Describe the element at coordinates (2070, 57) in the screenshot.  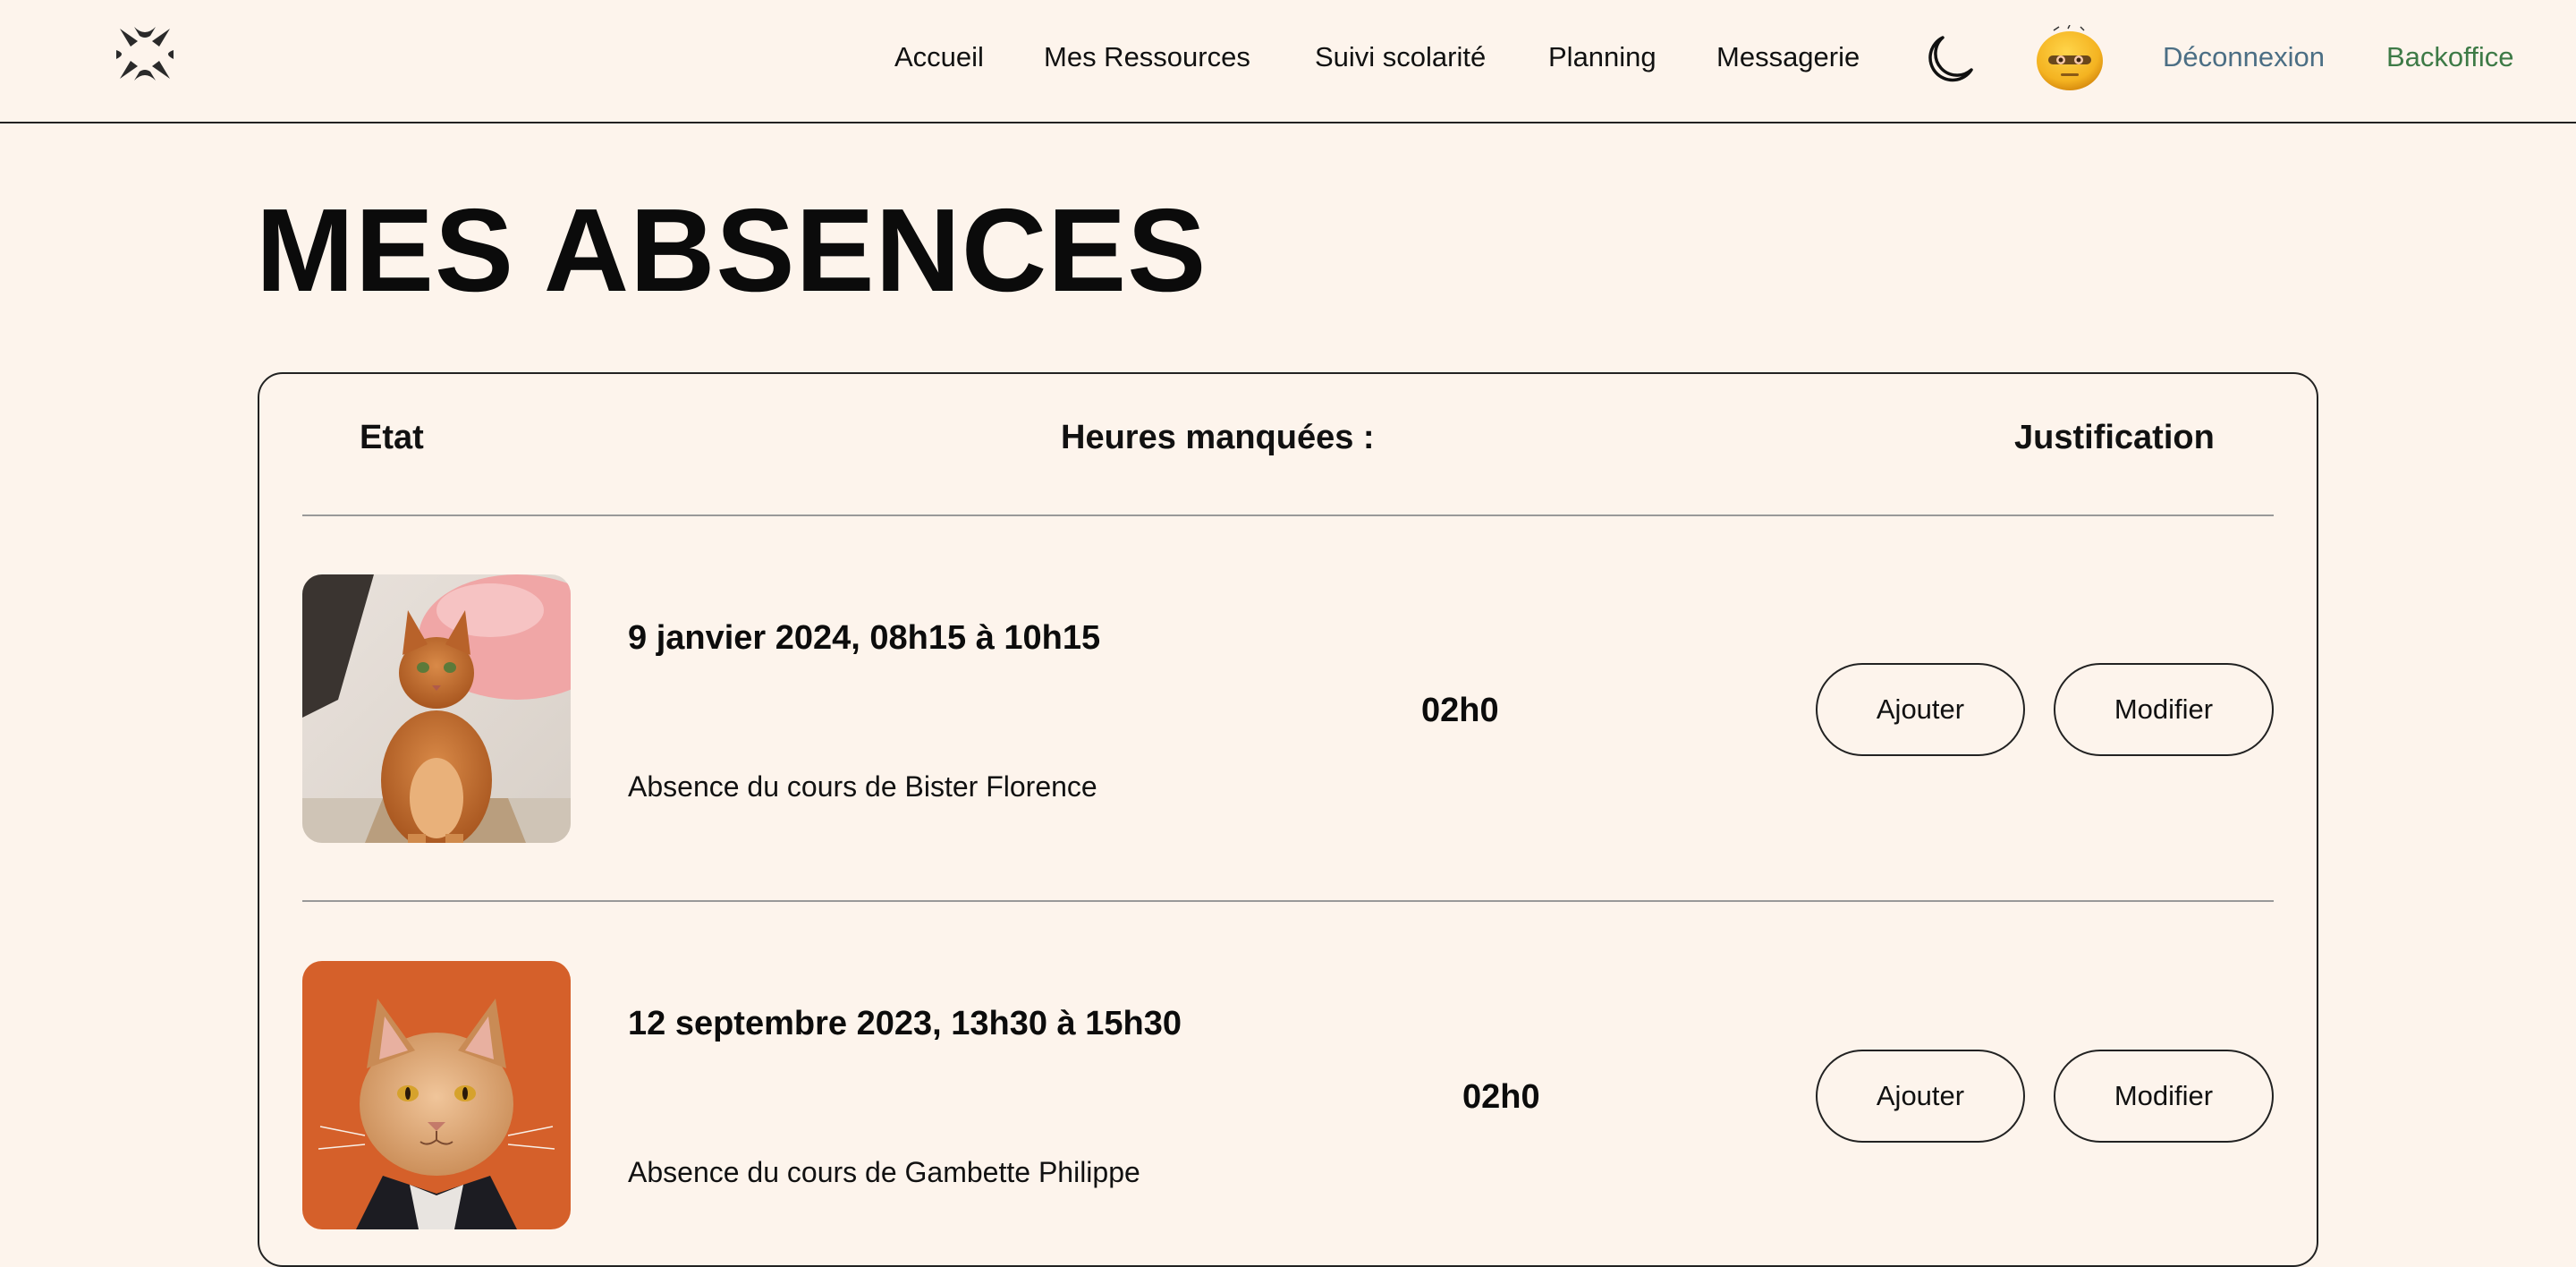
I see `avatar` at that location.